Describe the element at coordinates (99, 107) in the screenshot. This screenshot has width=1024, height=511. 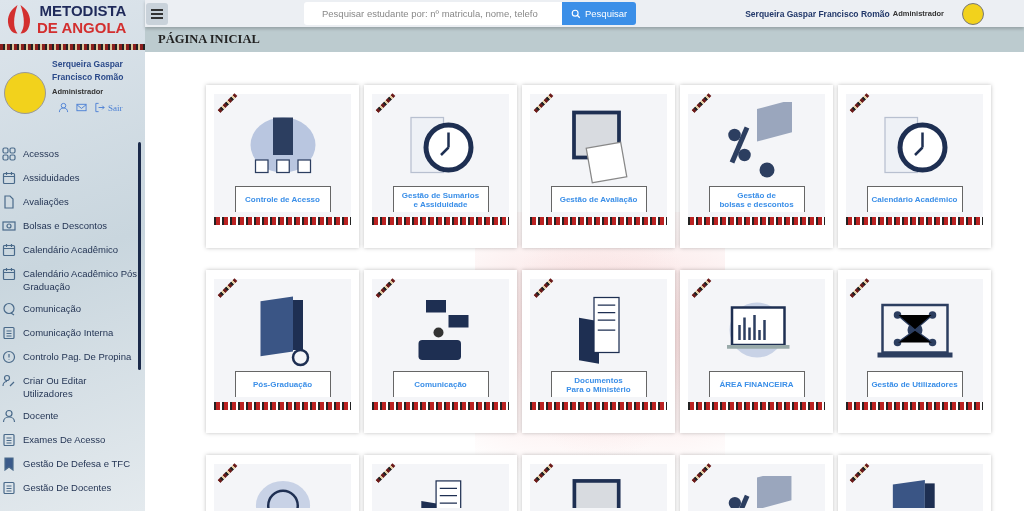
I see `logout-icon` at that location.